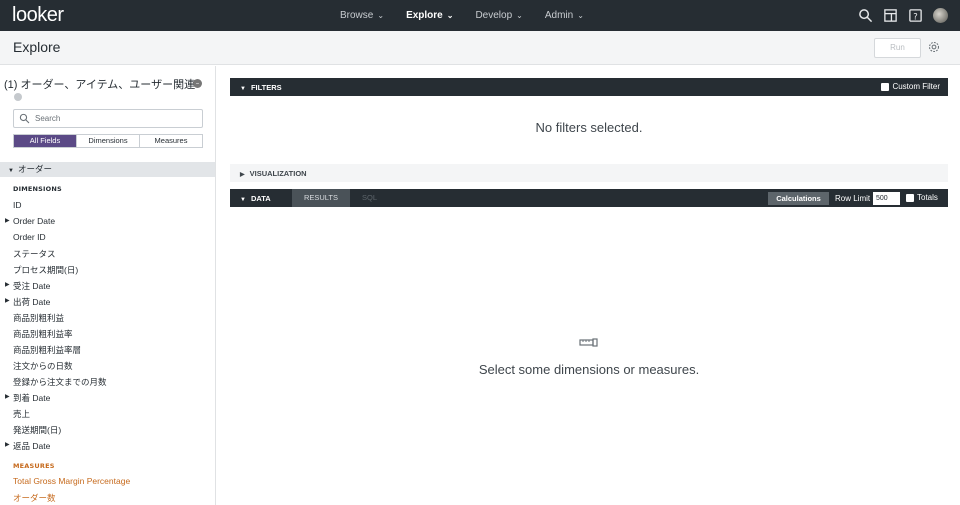 This screenshot has height=505, width=960. What do you see at coordinates (589, 369) in the screenshot?
I see `empty-data-message: Select some dimensions or measures.` at bounding box center [589, 369].